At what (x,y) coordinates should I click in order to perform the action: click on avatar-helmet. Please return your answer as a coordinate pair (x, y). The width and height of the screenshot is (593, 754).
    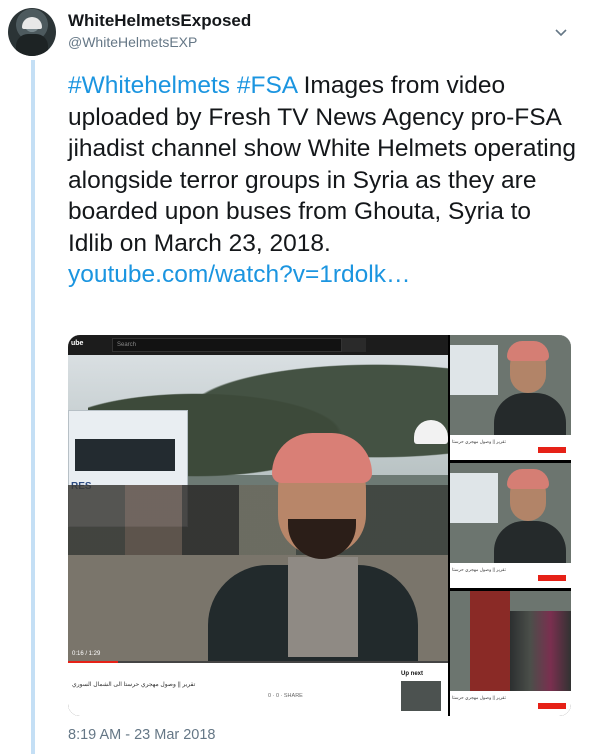
    Looking at the image, I should click on (32, 23).